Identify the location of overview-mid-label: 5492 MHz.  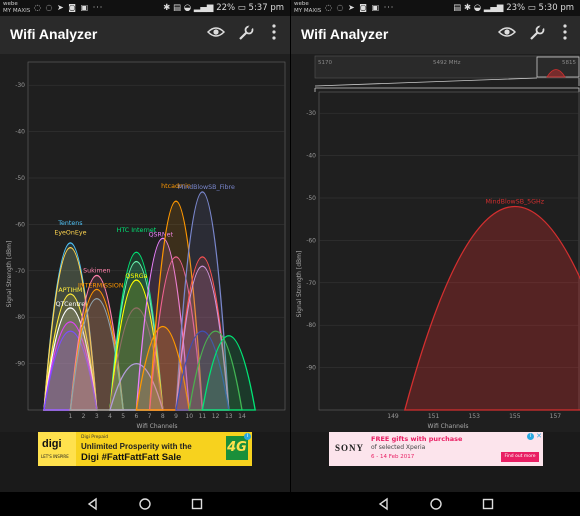
(447, 63).